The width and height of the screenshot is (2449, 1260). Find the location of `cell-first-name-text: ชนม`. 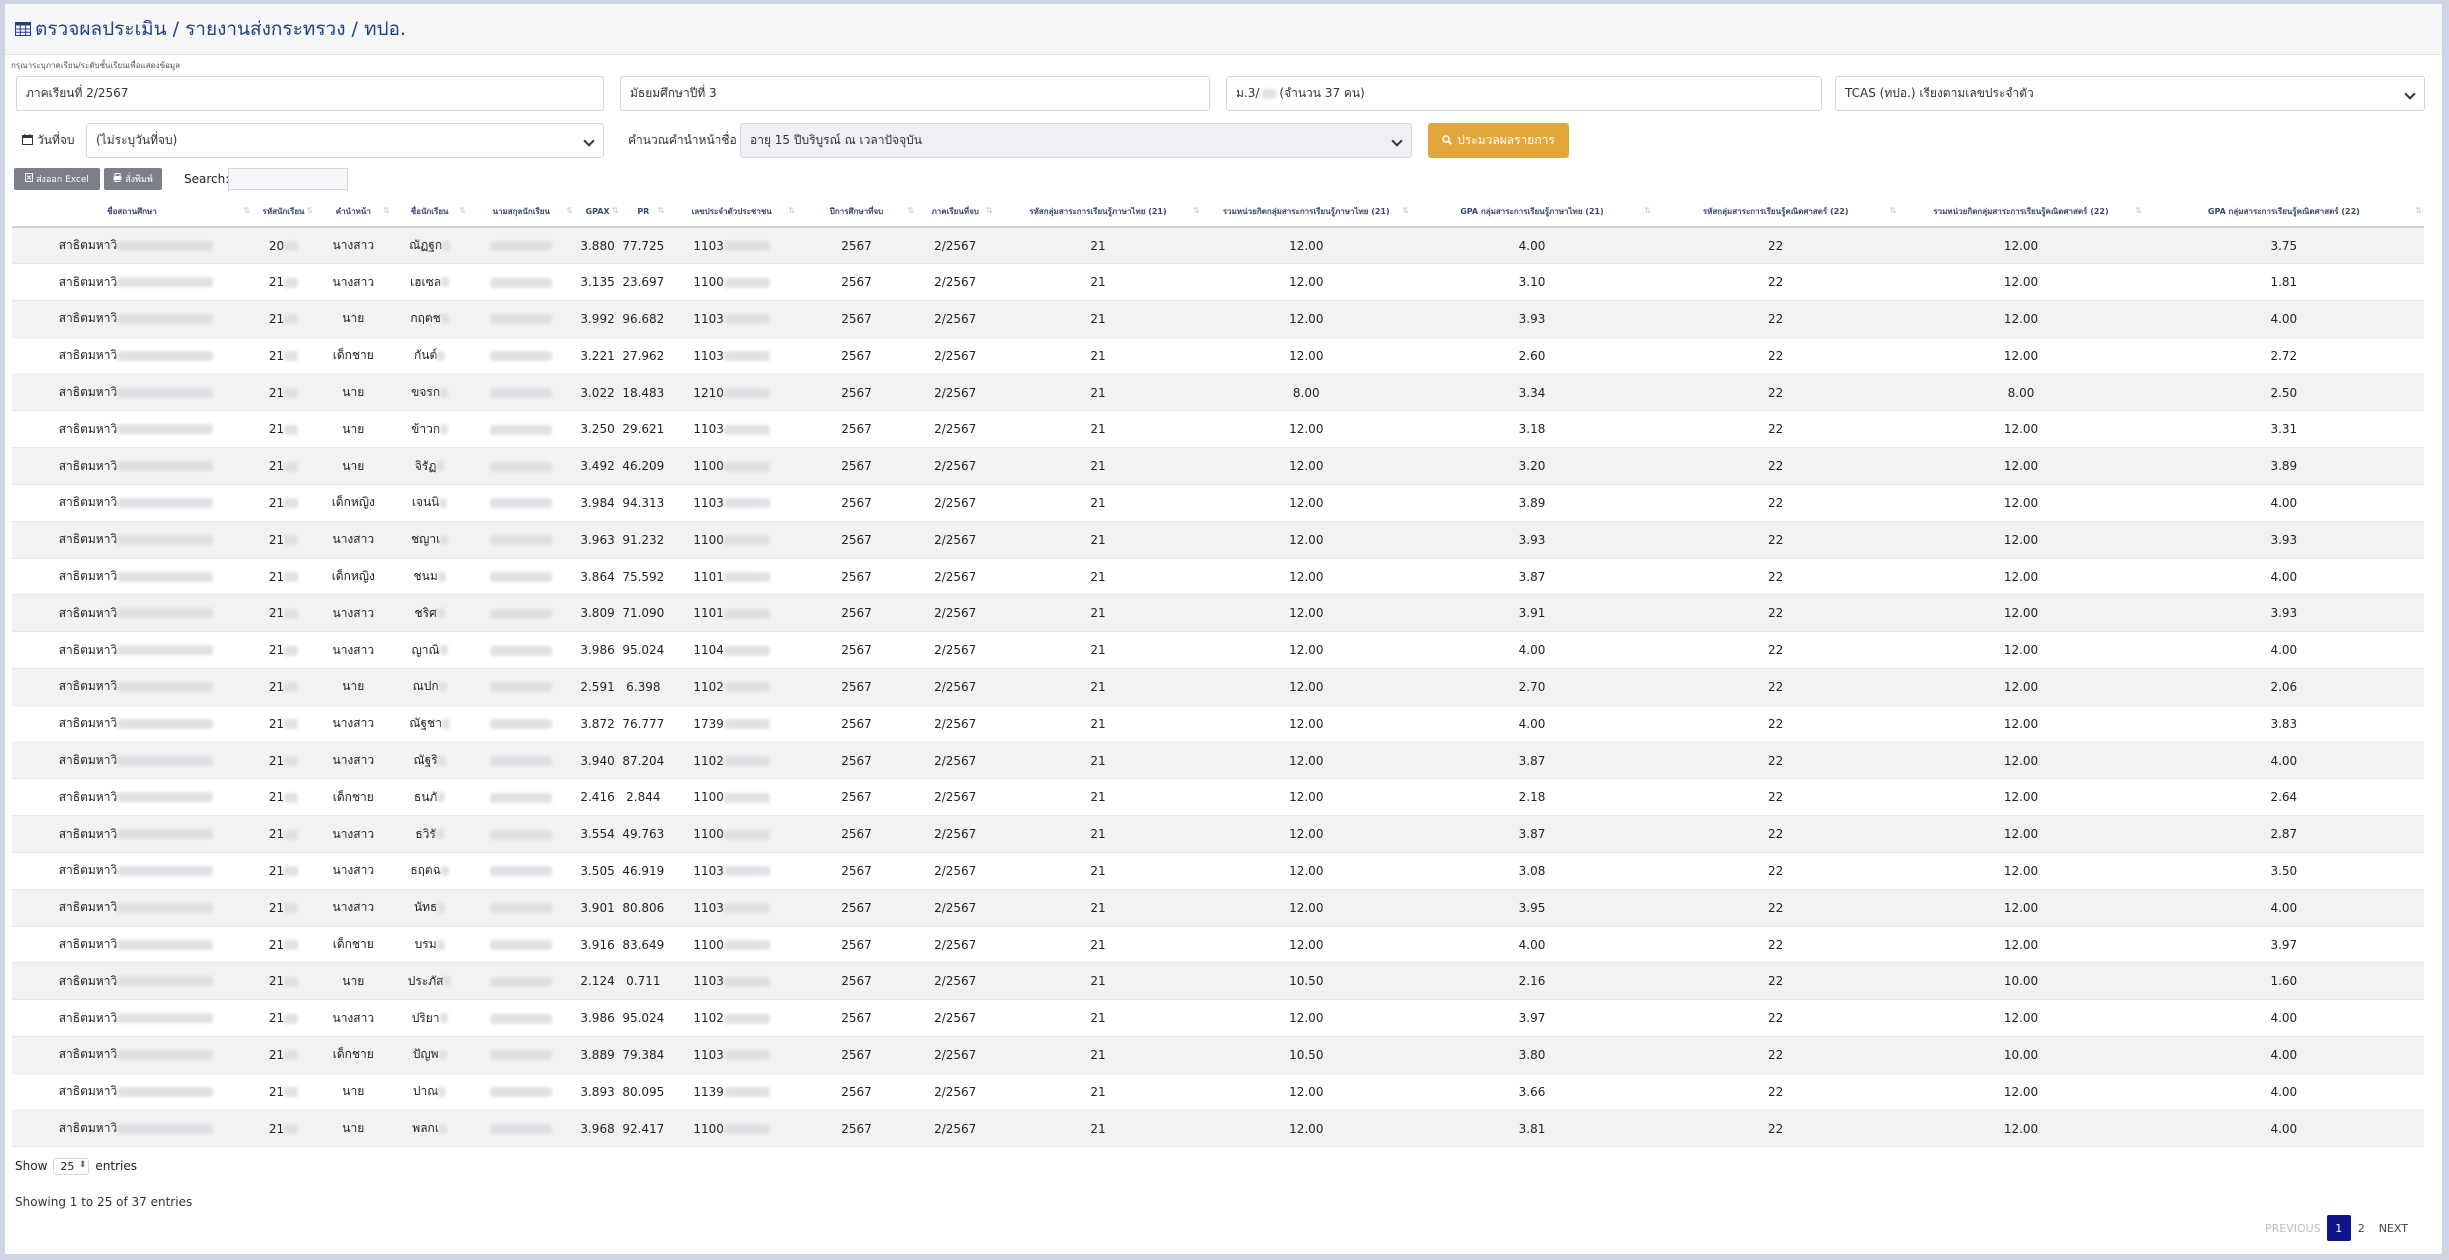

cell-first-name-text: ชนม is located at coordinates (425, 576).